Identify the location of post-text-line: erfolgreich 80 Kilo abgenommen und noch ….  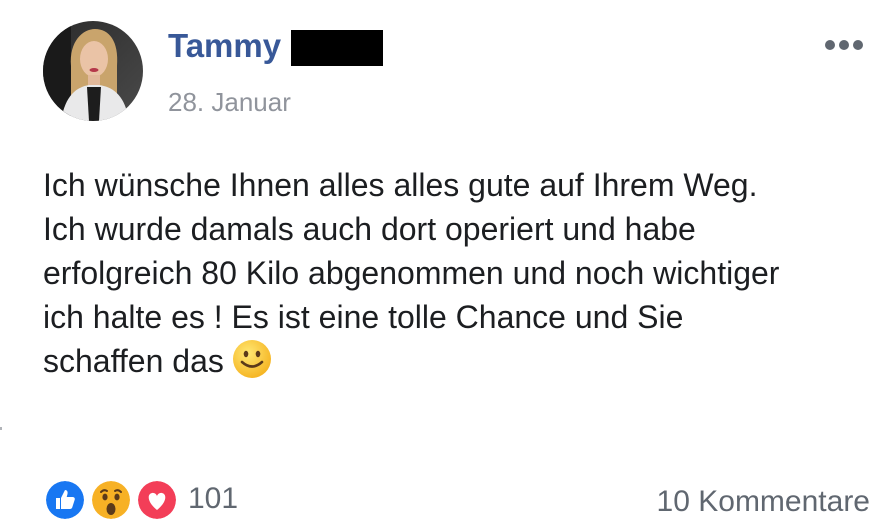
(411, 273).